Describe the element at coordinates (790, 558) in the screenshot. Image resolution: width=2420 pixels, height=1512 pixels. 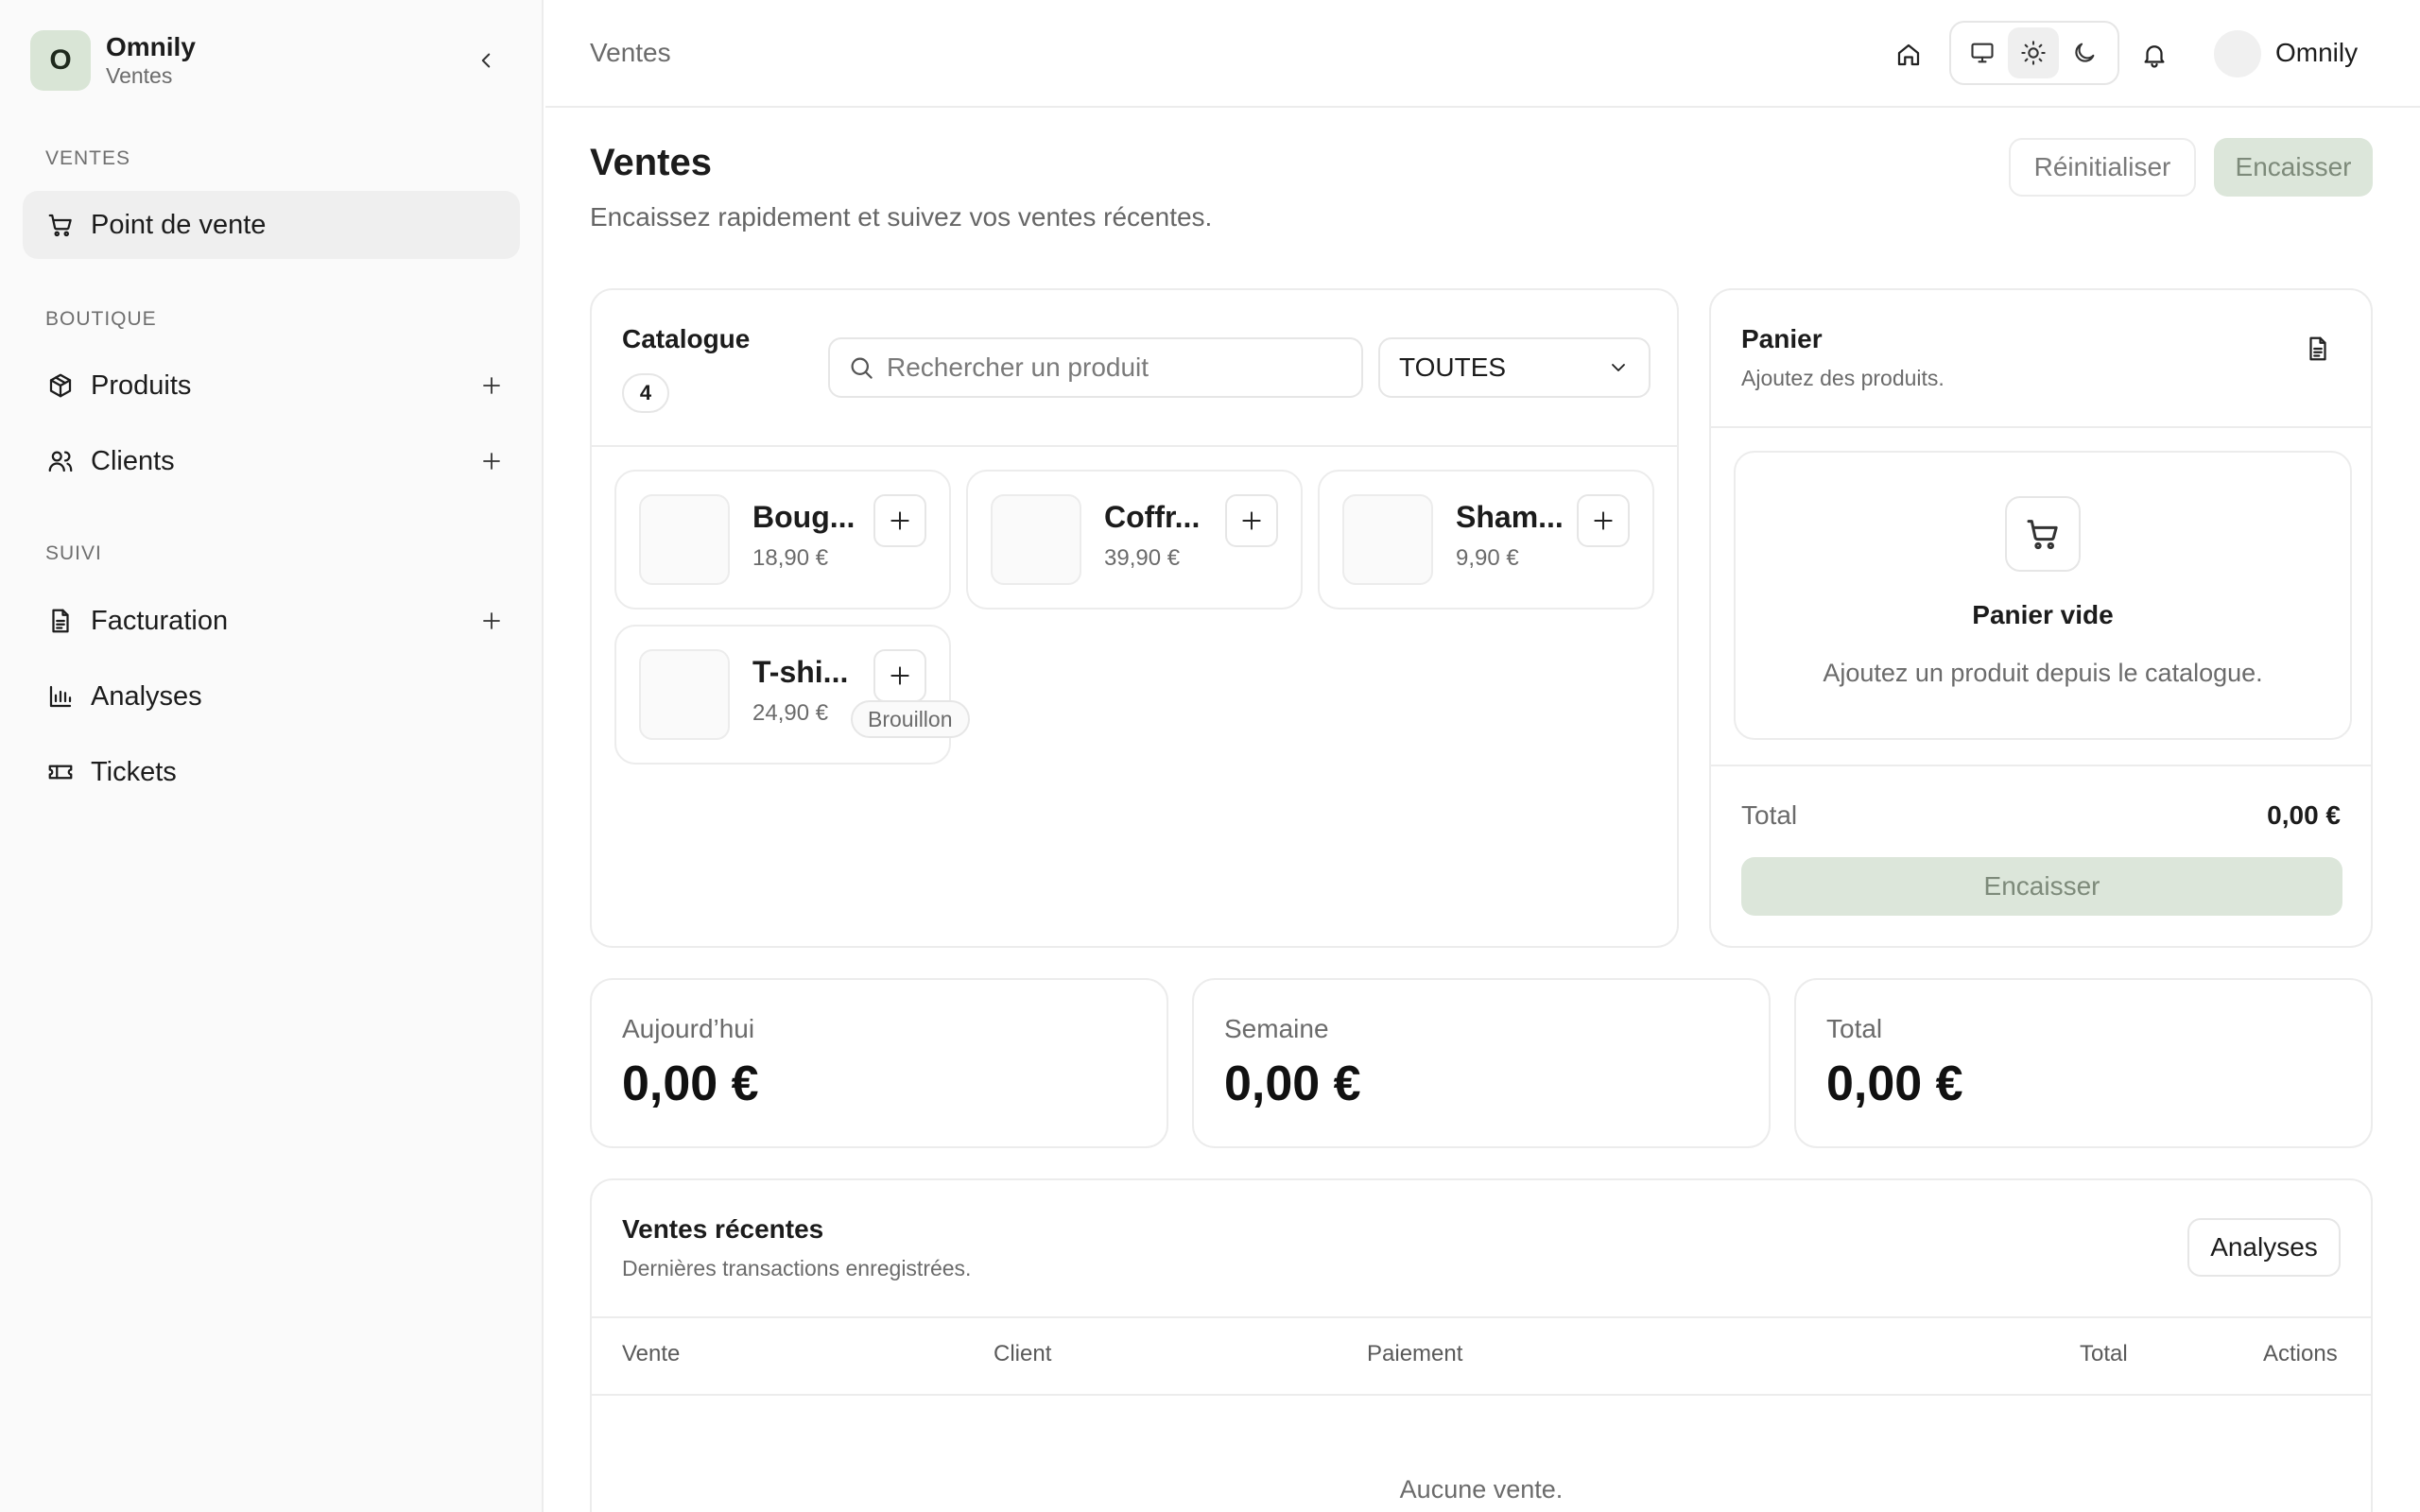
I see `product-price: 18,90 €` at that location.